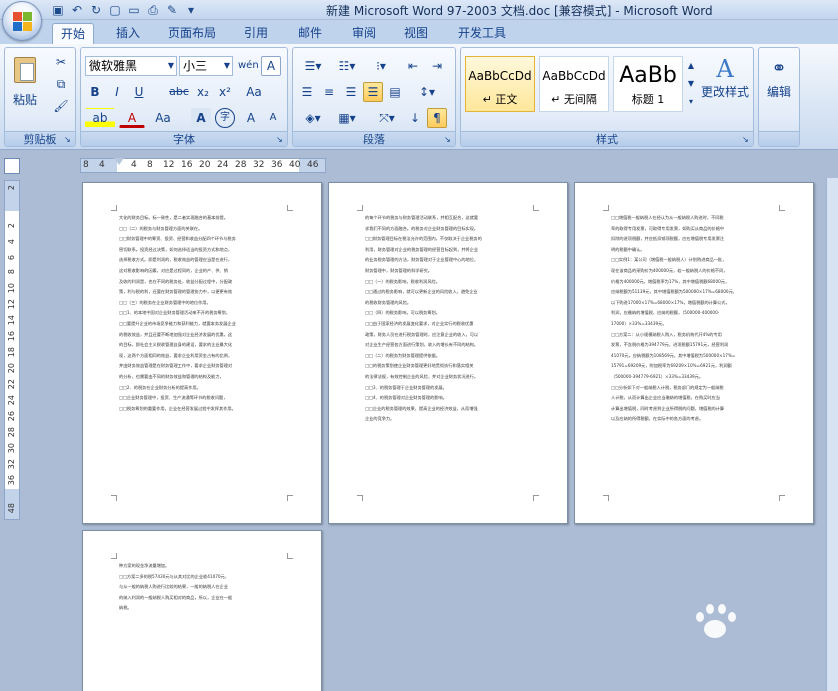 This screenshot has height=691, width=838. I want to click on italic-button: I, so click(117, 92).